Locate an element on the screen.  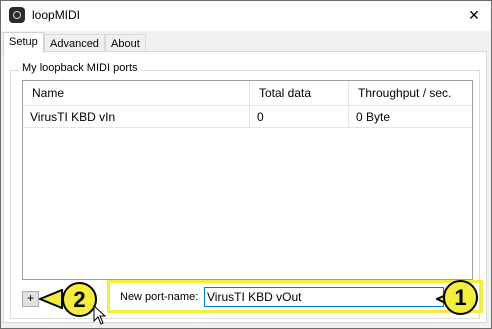
callout-2-pointer is located at coordinates (51, 299).